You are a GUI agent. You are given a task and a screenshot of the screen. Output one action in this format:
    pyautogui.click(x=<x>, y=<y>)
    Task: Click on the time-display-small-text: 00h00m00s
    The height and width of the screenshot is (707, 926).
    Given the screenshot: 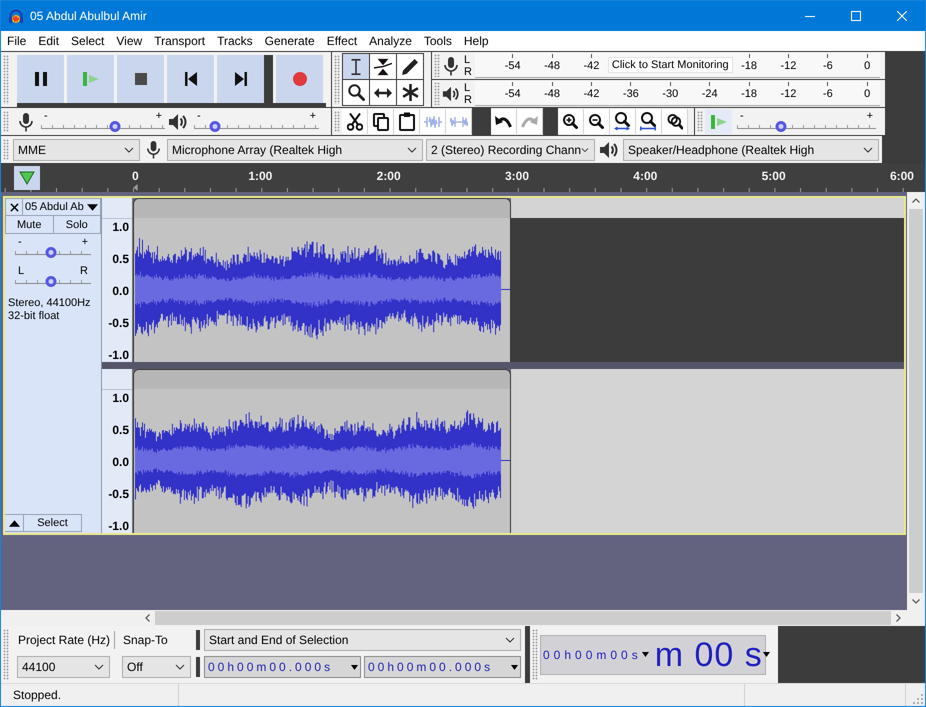 What is the action you would take?
    pyautogui.click(x=592, y=655)
    